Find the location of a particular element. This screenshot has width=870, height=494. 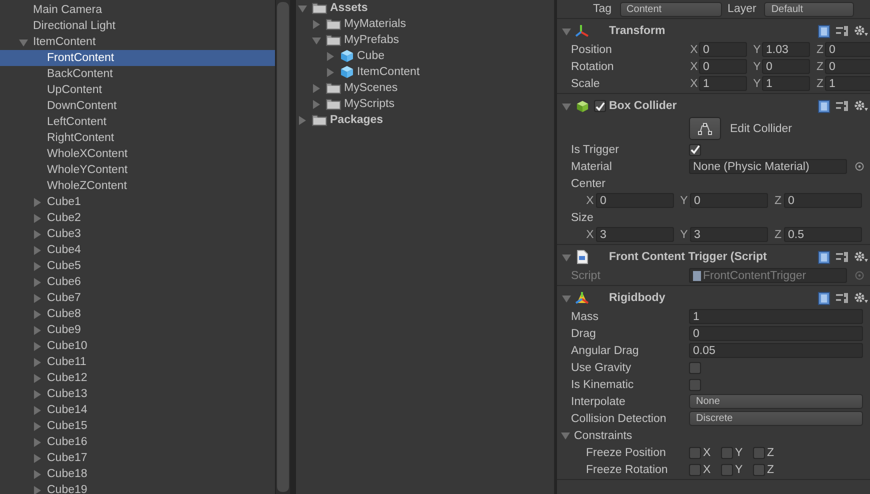

hierarchy-item: Cube1 is located at coordinates (138, 202).